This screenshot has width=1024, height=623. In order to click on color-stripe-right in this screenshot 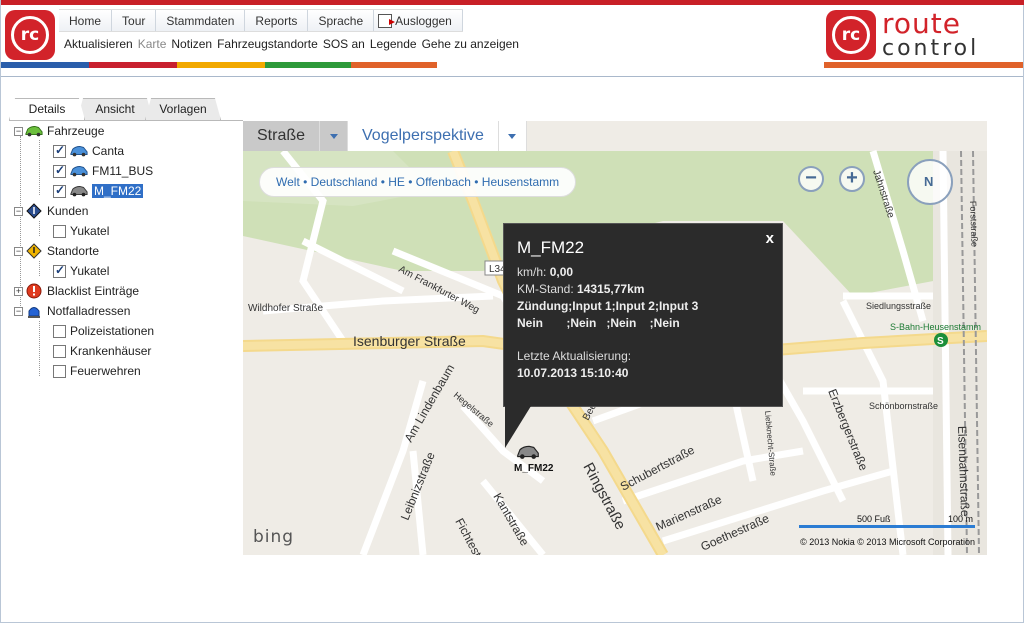, I will do `click(923, 65)`.